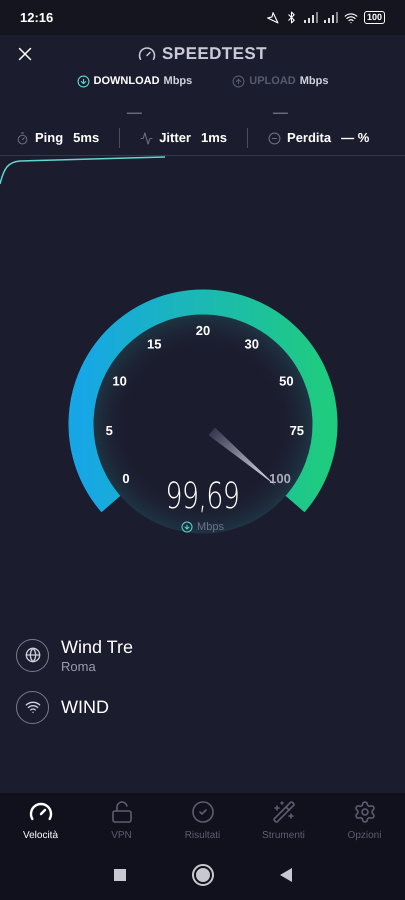 Image resolution: width=405 pixels, height=900 pixels. Describe the element at coordinates (309, 138) in the screenshot. I see `stat-label: Perdita` at that location.